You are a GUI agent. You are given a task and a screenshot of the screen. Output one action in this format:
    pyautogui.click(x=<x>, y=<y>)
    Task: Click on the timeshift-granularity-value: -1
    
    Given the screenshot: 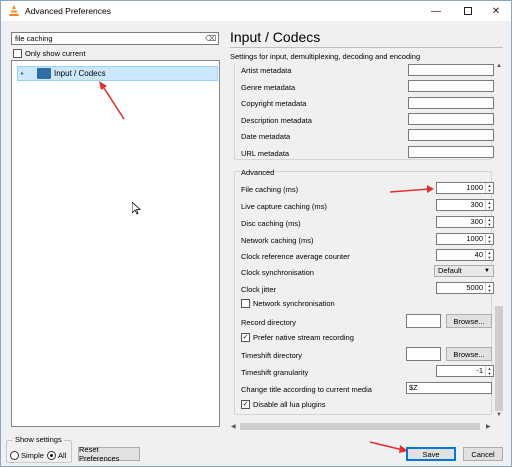 What is the action you would take?
    pyautogui.click(x=479, y=370)
    